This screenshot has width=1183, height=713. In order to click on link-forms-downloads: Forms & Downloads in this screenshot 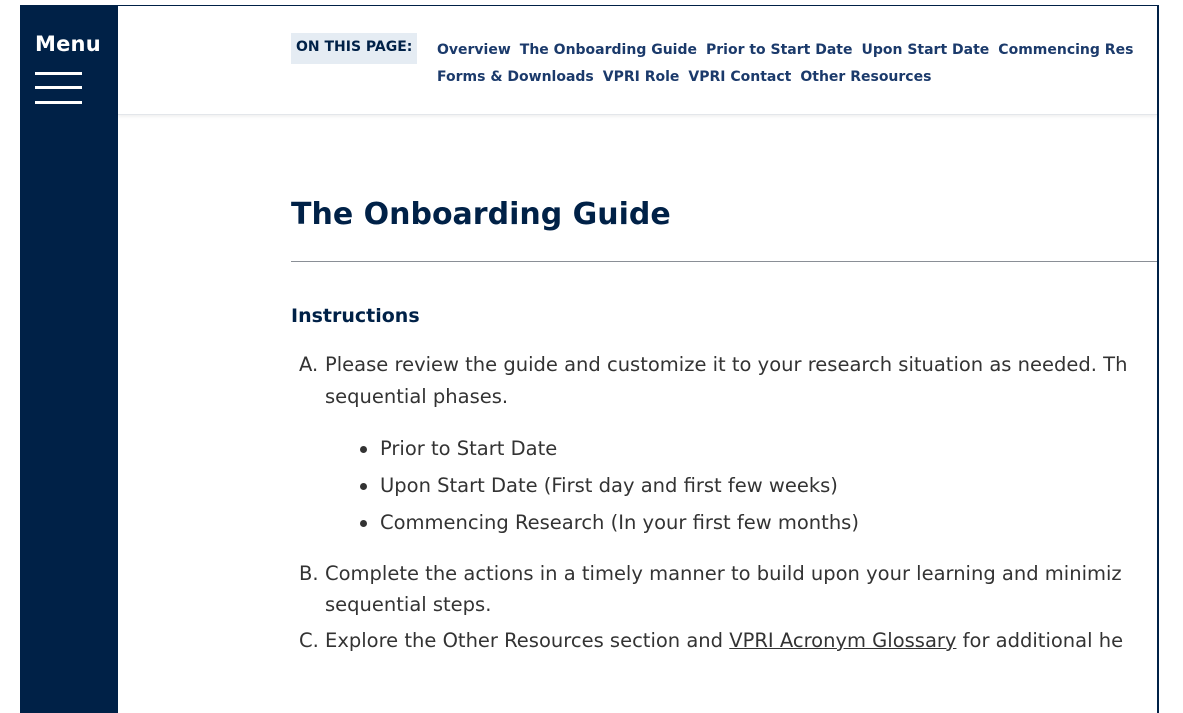, I will do `click(515, 77)`.